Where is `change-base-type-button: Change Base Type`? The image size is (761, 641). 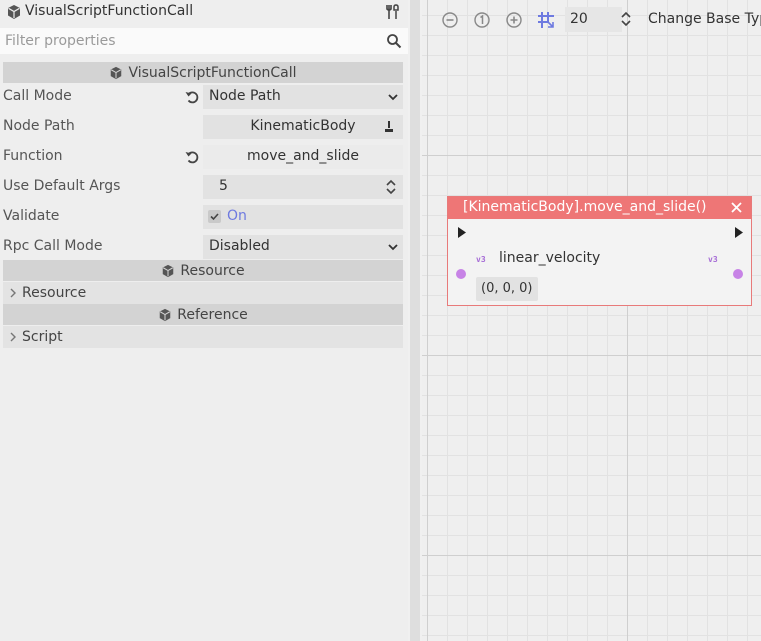
change-base-type-button: Change Base Type is located at coordinates (704, 19).